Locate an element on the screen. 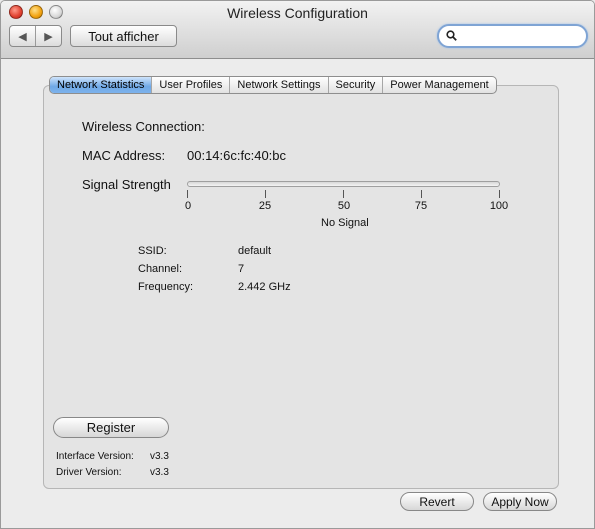 The width and height of the screenshot is (595, 529). back-button: ◀ is located at coordinates (23, 36).